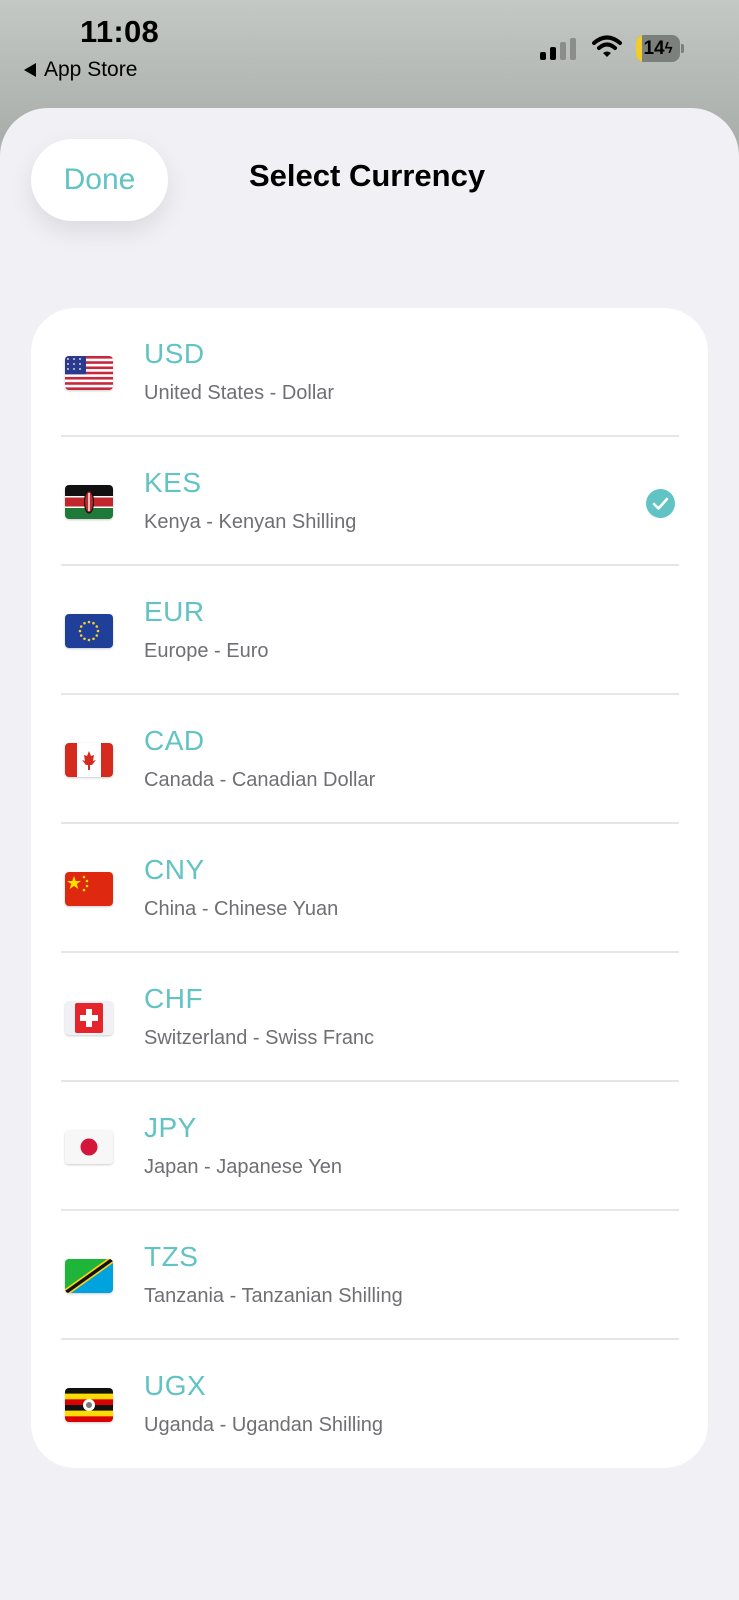 The height and width of the screenshot is (1600, 739). I want to click on japan-flag-icon, so click(89, 1147).